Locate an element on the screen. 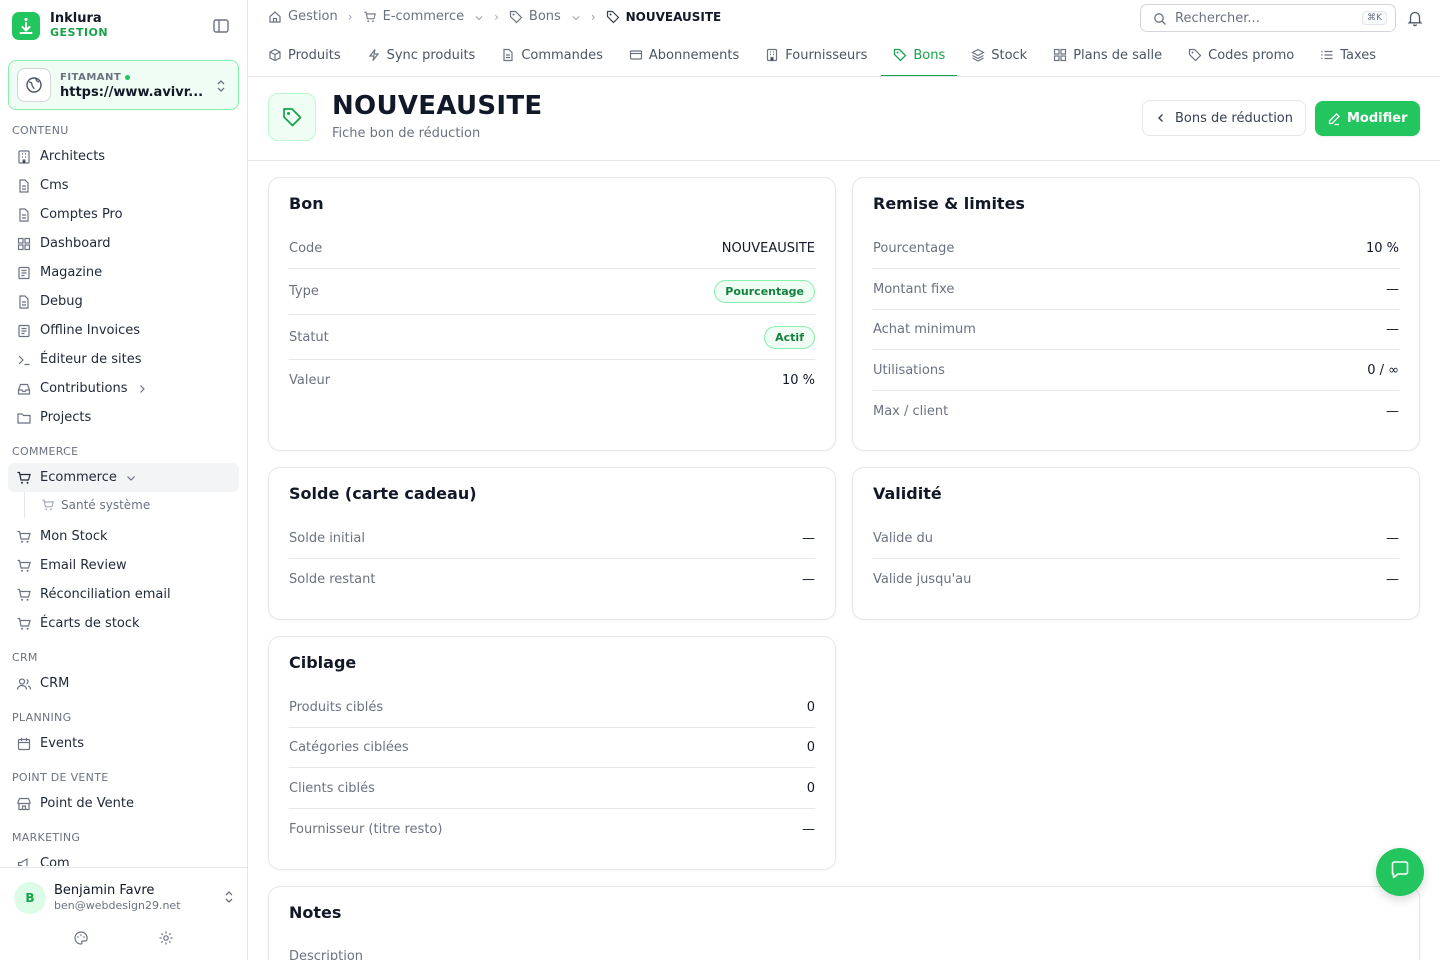  field-row: Clients ciblés 0 is located at coordinates (552, 788).